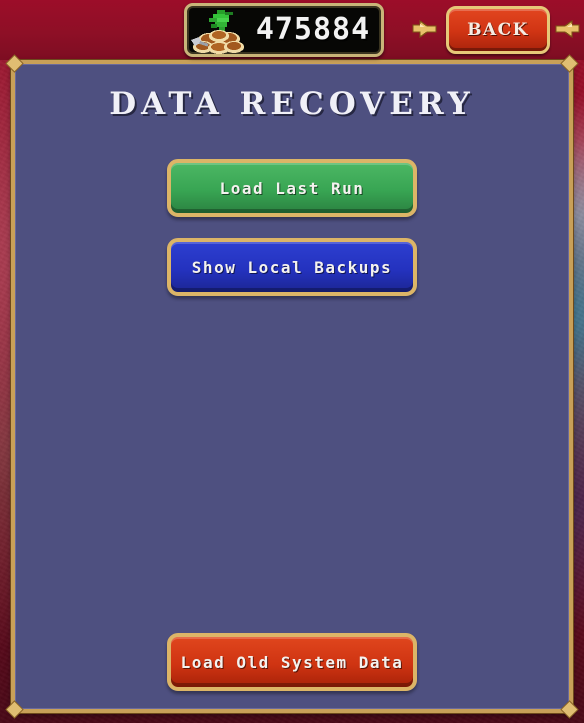 The height and width of the screenshot is (723, 584). What do you see at coordinates (313, 29) in the screenshot?
I see `money-value: 475884` at bounding box center [313, 29].